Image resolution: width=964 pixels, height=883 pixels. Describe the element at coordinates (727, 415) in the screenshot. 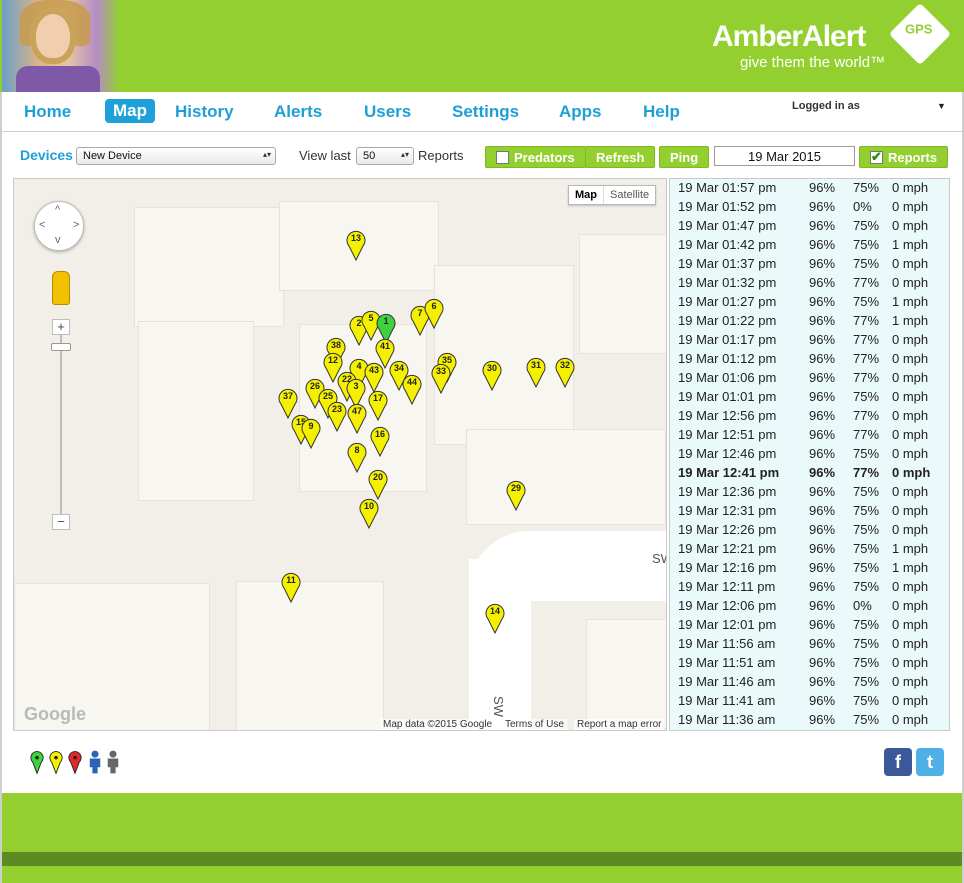

I see `report-time: 19 Mar 12:56 pm` at that location.